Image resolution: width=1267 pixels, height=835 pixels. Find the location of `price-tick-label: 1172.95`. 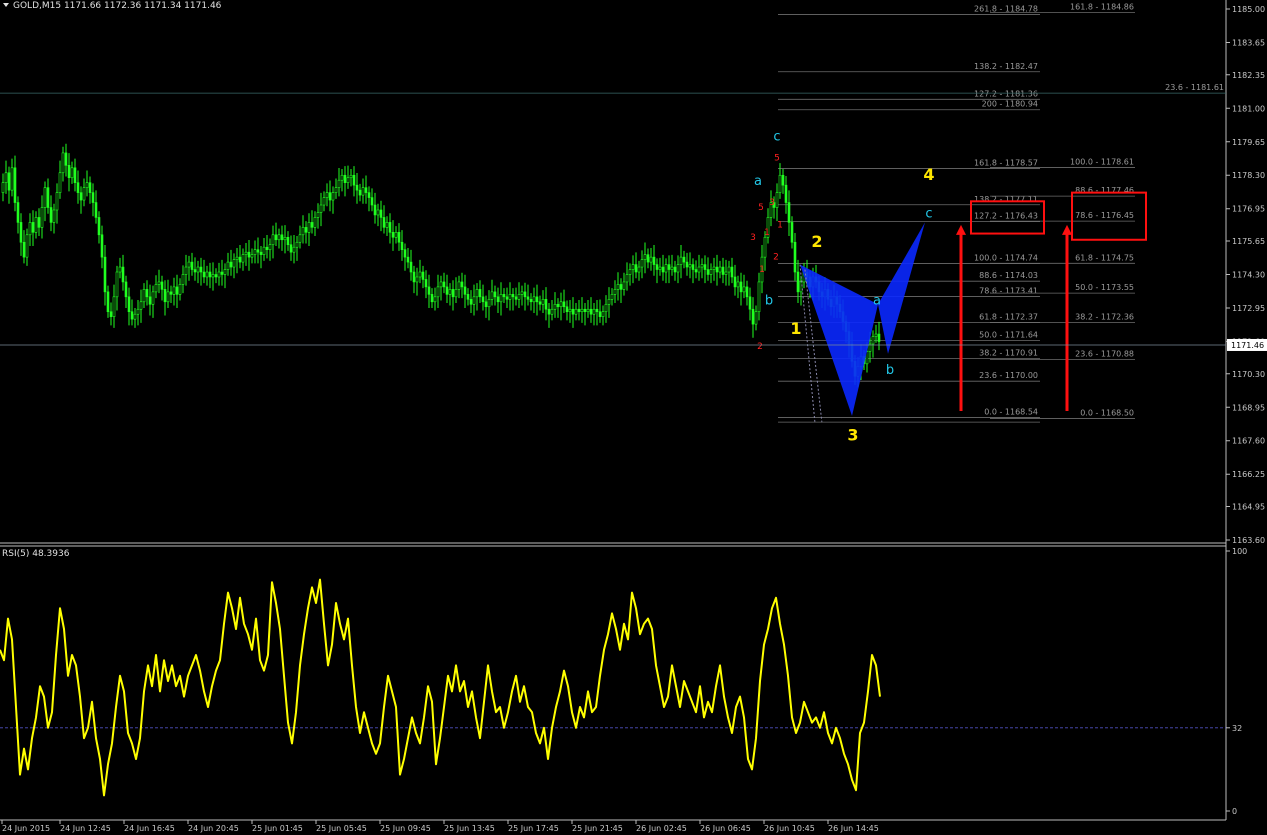

price-tick-label: 1172.95 is located at coordinates (1248, 308).